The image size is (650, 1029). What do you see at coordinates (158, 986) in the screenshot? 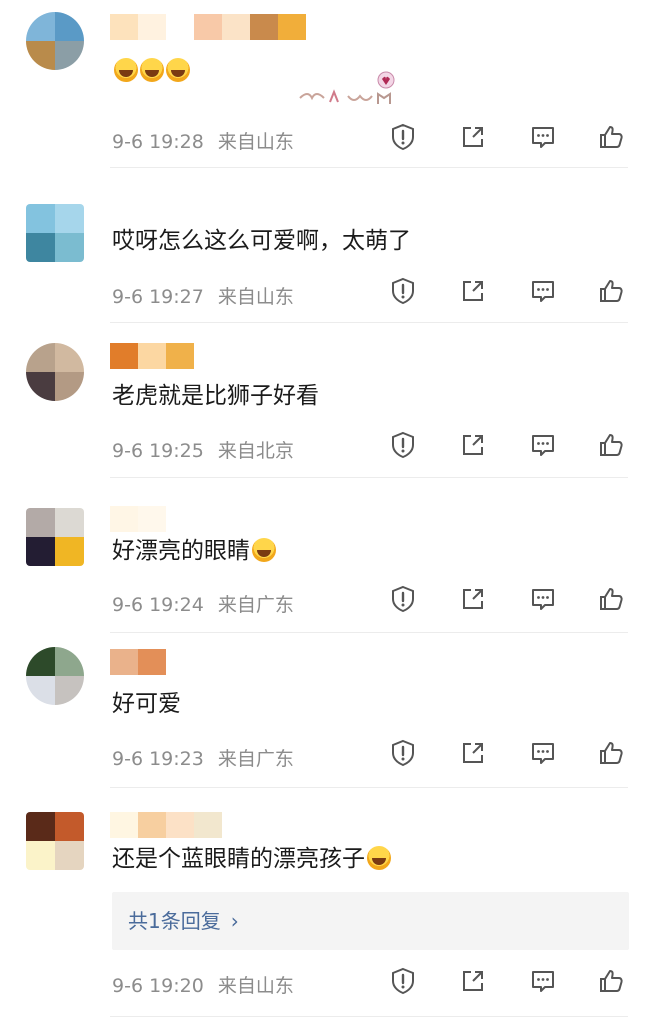
I see `comment-time: 9-6 19:20` at bounding box center [158, 986].